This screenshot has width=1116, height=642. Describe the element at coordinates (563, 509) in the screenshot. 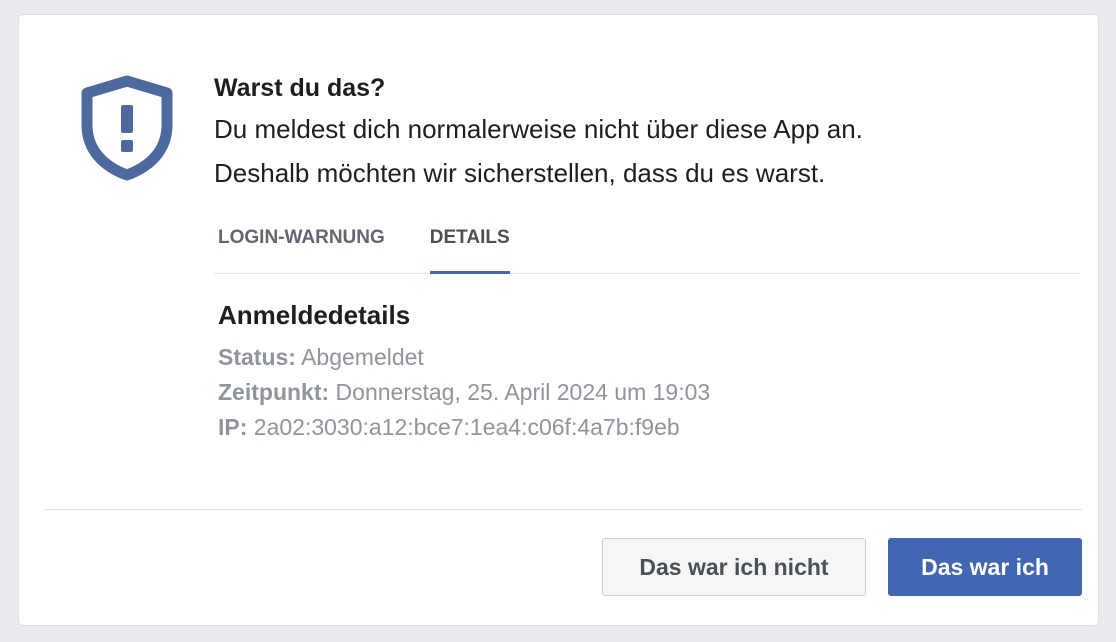

I see `footer-divider` at that location.